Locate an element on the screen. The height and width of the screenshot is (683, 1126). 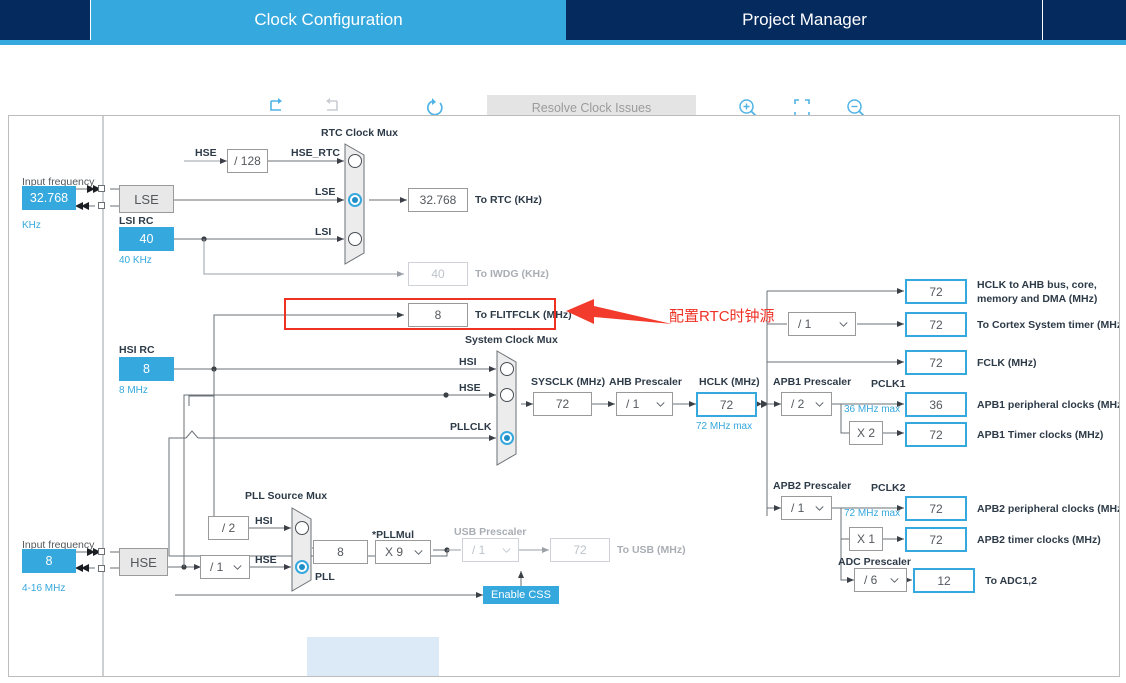
fclk-label: FCLK (MHz) is located at coordinates (1007, 363).